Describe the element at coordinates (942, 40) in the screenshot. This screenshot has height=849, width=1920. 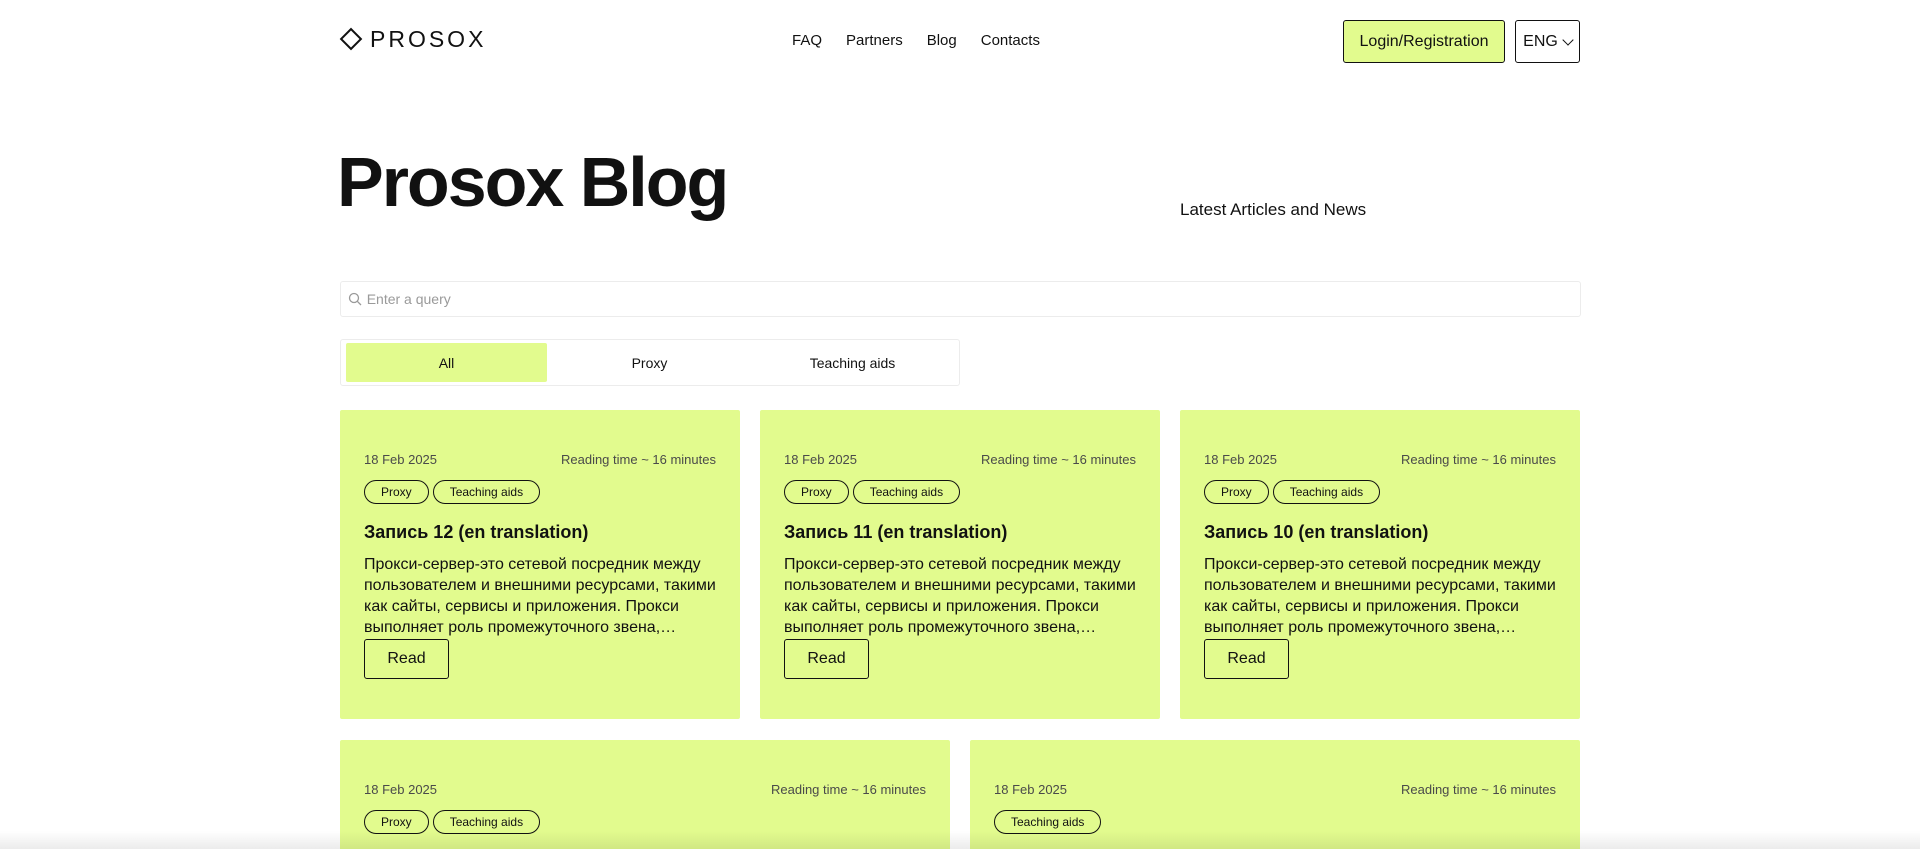
I see `nav-item-blog: Blog` at that location.